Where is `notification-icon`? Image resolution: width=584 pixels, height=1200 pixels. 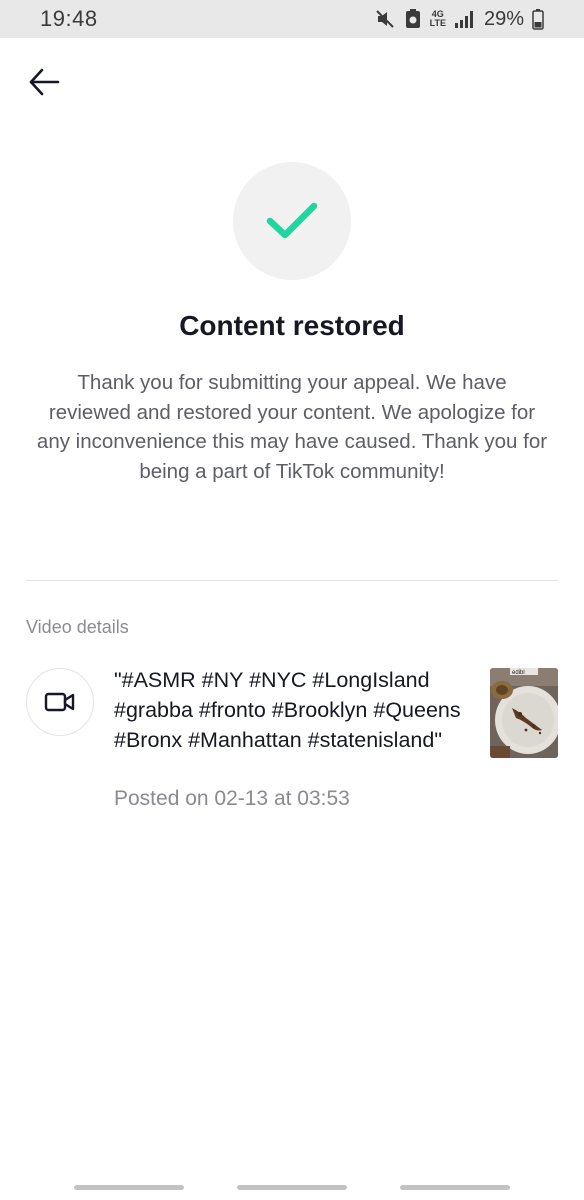
notification-icon is located at coordinates (413, 19).